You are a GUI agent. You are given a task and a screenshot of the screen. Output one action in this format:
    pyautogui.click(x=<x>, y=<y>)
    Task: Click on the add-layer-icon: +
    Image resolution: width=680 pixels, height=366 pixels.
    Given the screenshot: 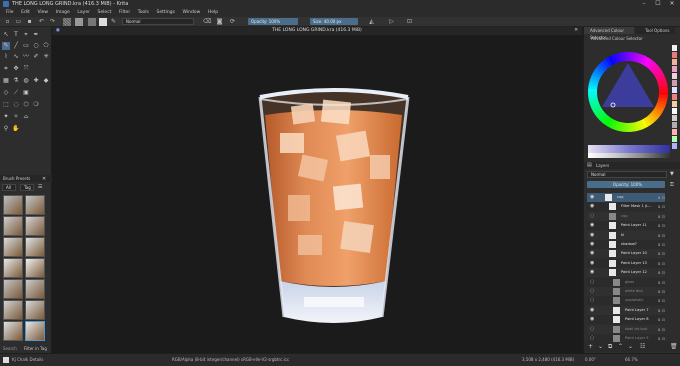 What is the action you would take?
    pyautogui.click(x=590, y=346)
    